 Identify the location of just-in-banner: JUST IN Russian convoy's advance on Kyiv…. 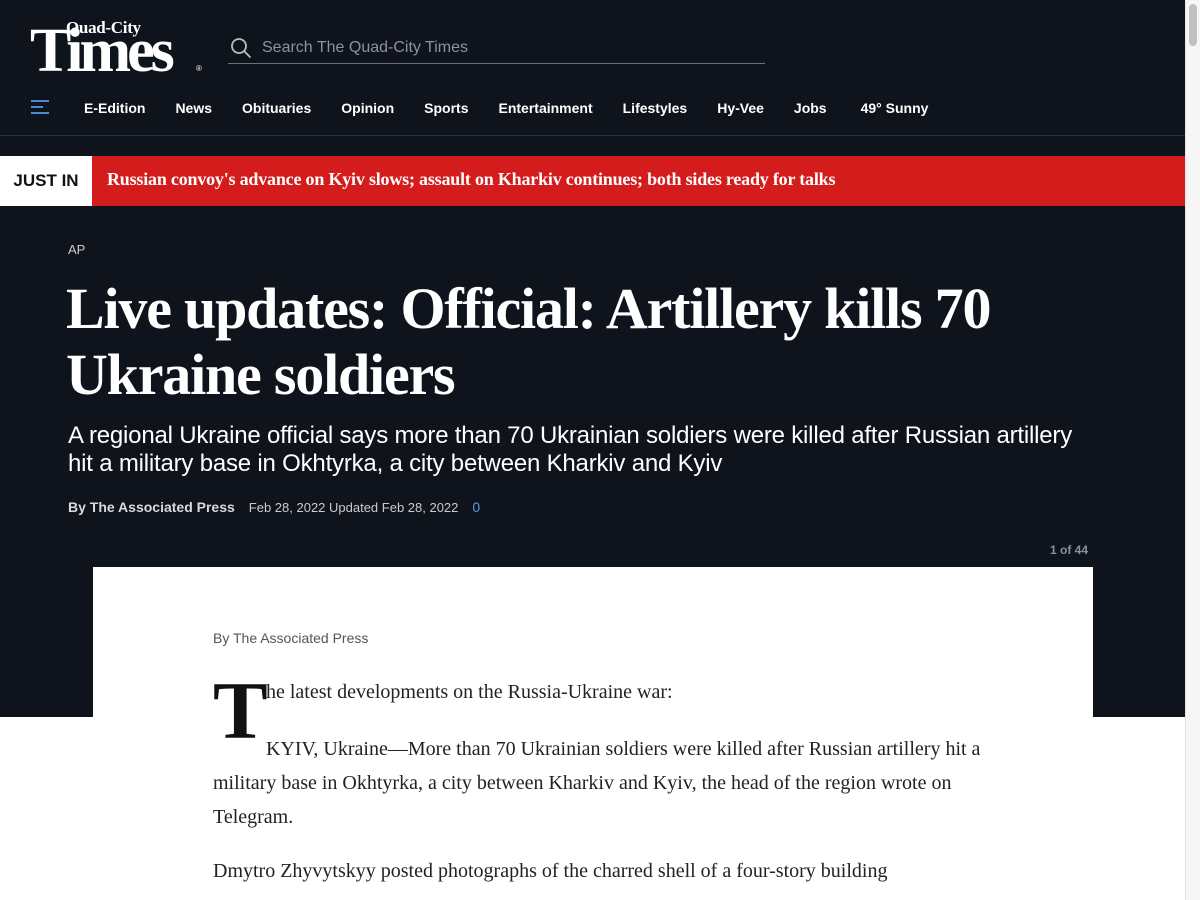
(592, 181).